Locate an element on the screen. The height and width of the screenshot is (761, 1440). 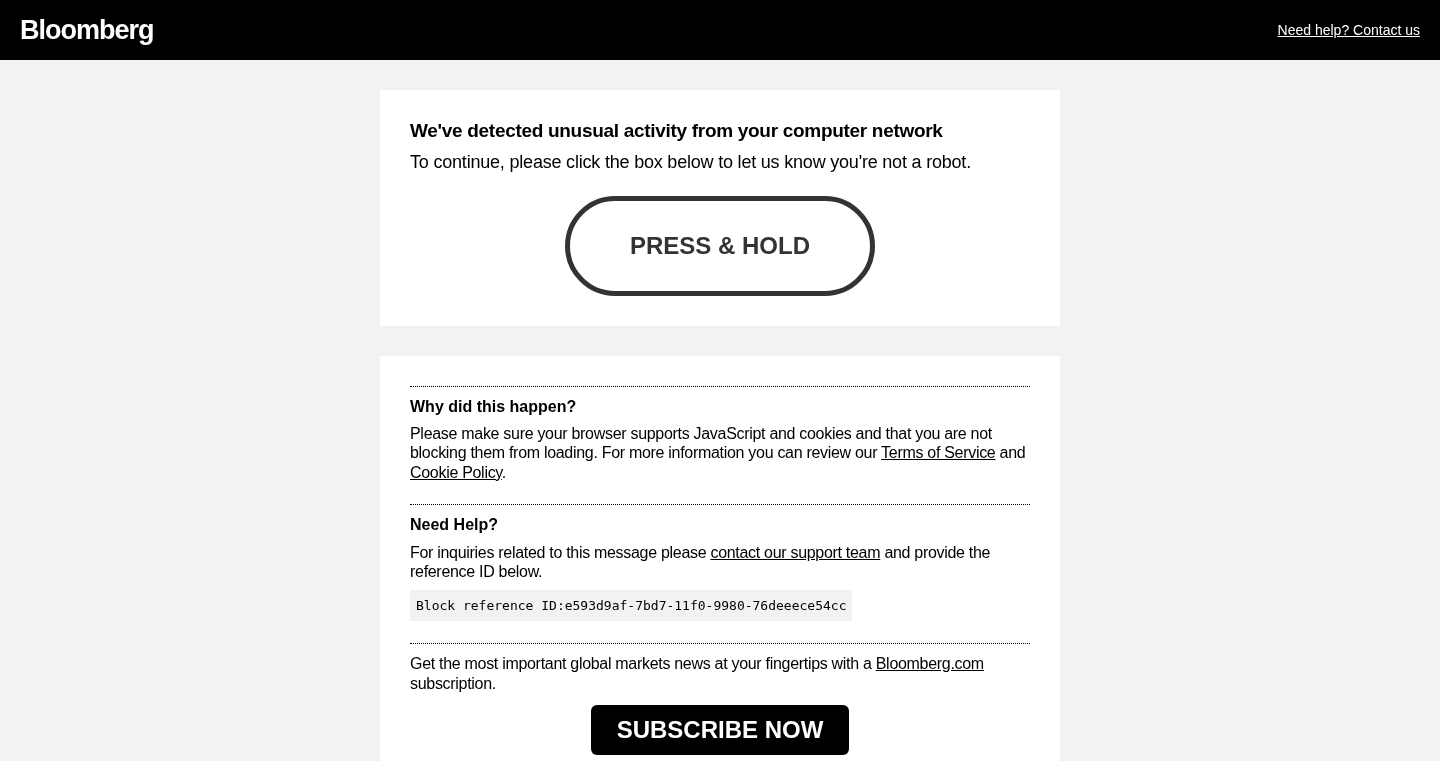
section-paragraph: Please make sure your browser supports JavaScript and cookies and that you are not blocking them from loading. For more information you can review our Terms of Service and Cookie Policy. is located at coordinates (718, 453).